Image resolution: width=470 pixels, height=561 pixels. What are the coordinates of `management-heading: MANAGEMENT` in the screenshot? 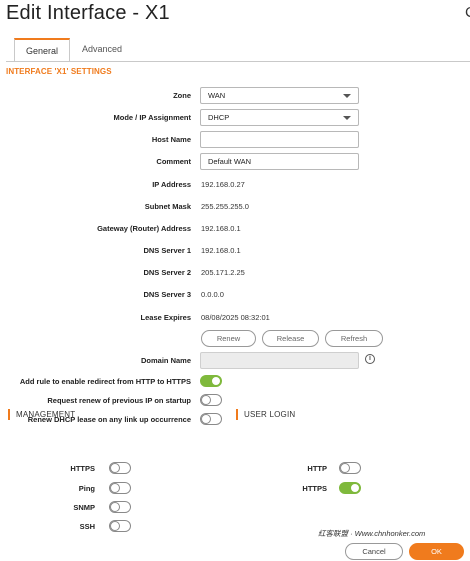 It's located at (41, 414).